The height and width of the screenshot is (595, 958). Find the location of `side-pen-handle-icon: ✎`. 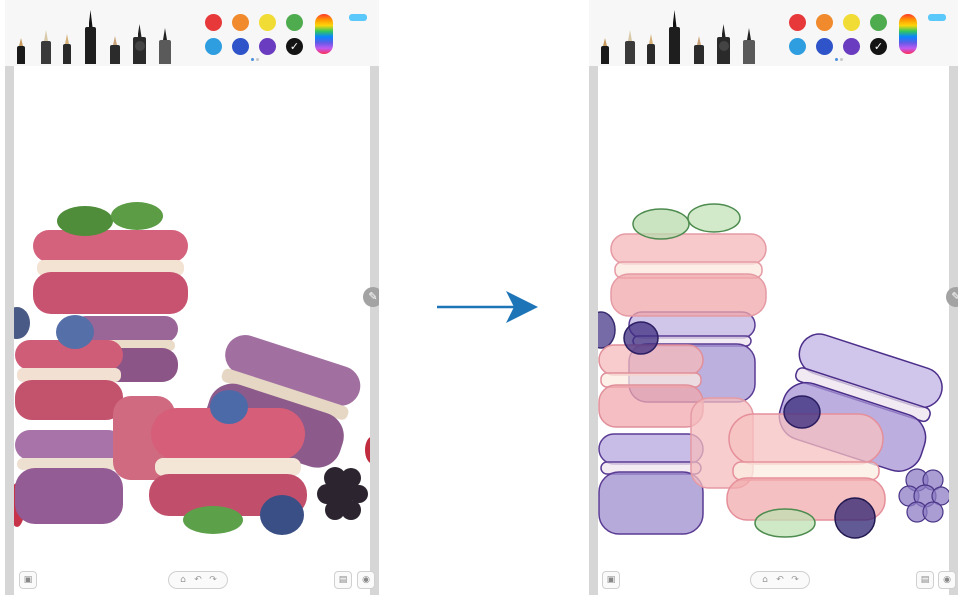

side-pen-handle-icon: ✎ is located at coordinates (371, 297).